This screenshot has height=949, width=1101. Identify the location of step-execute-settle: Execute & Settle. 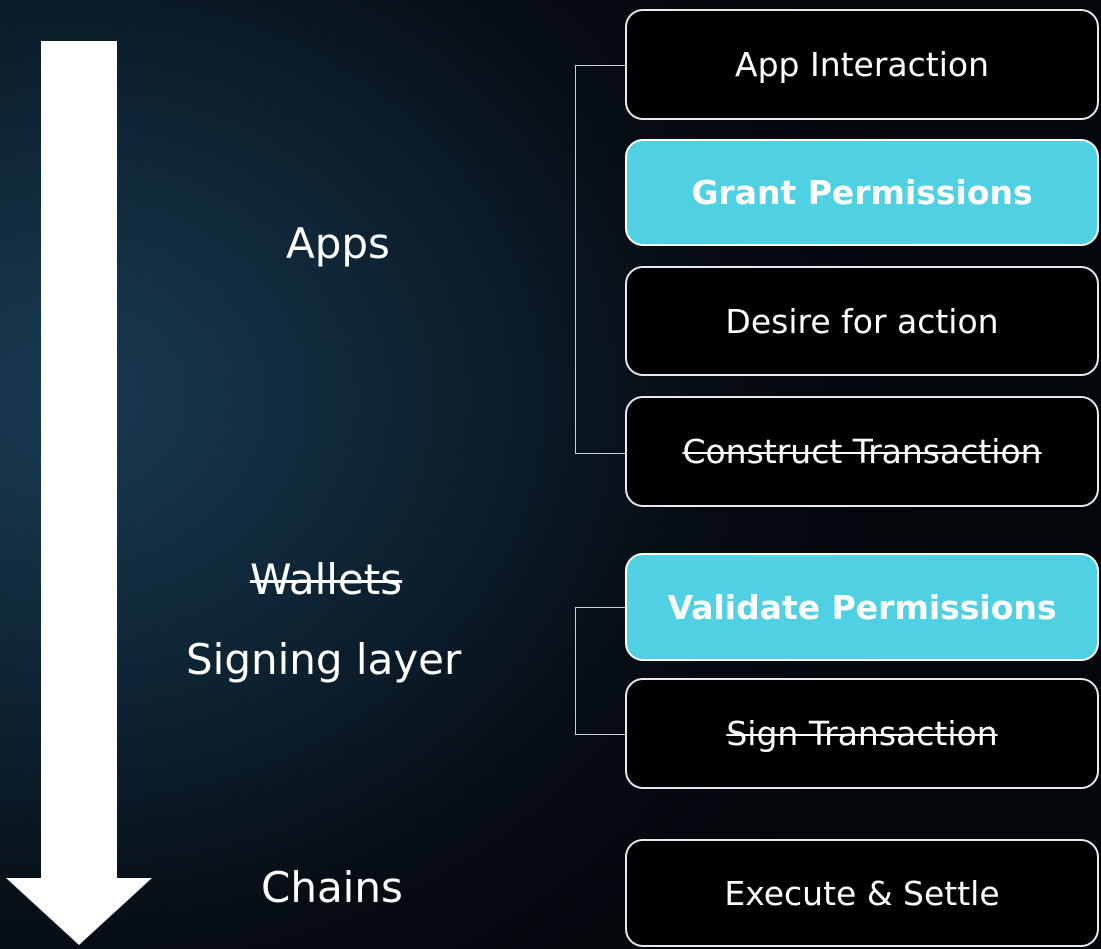
(862, 893).